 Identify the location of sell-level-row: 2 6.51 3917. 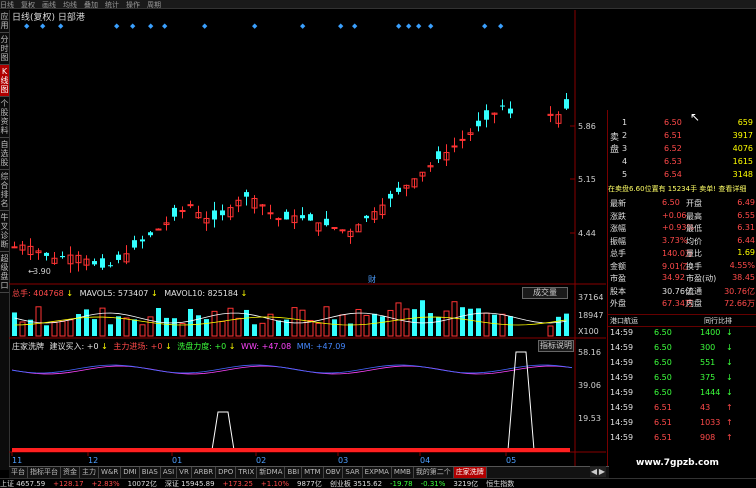
(682, 137).